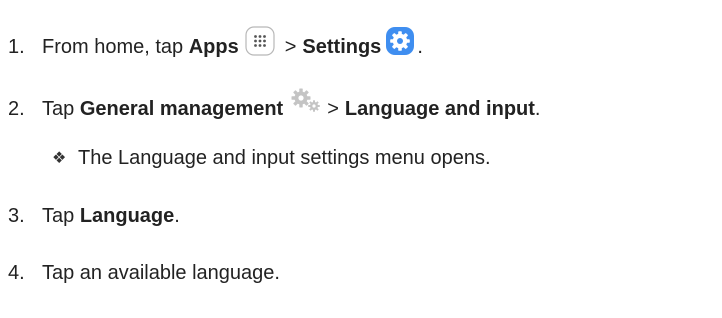 The height and width of the screenshot is (318, 722). I want to click on step-3: 3. Tap Language ., so click(94, 216).